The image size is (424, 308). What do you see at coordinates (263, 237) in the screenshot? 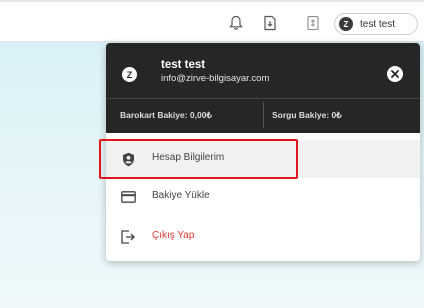
I see `menu-item-cikis-yap: Çıkış Yap` at bounding box center [263, 237].